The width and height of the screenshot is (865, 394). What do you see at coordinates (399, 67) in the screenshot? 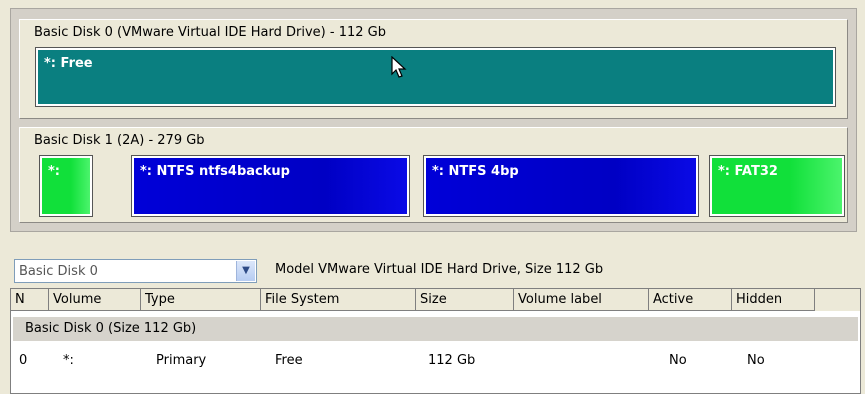
I see `mouse-cursor-icon` at bounding box center [399, 67].